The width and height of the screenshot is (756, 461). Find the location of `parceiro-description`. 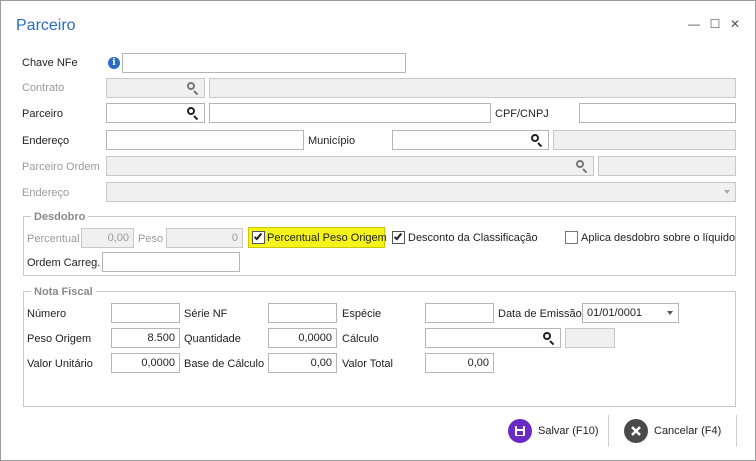

parceiro-description is located at coordinates (350, 113).